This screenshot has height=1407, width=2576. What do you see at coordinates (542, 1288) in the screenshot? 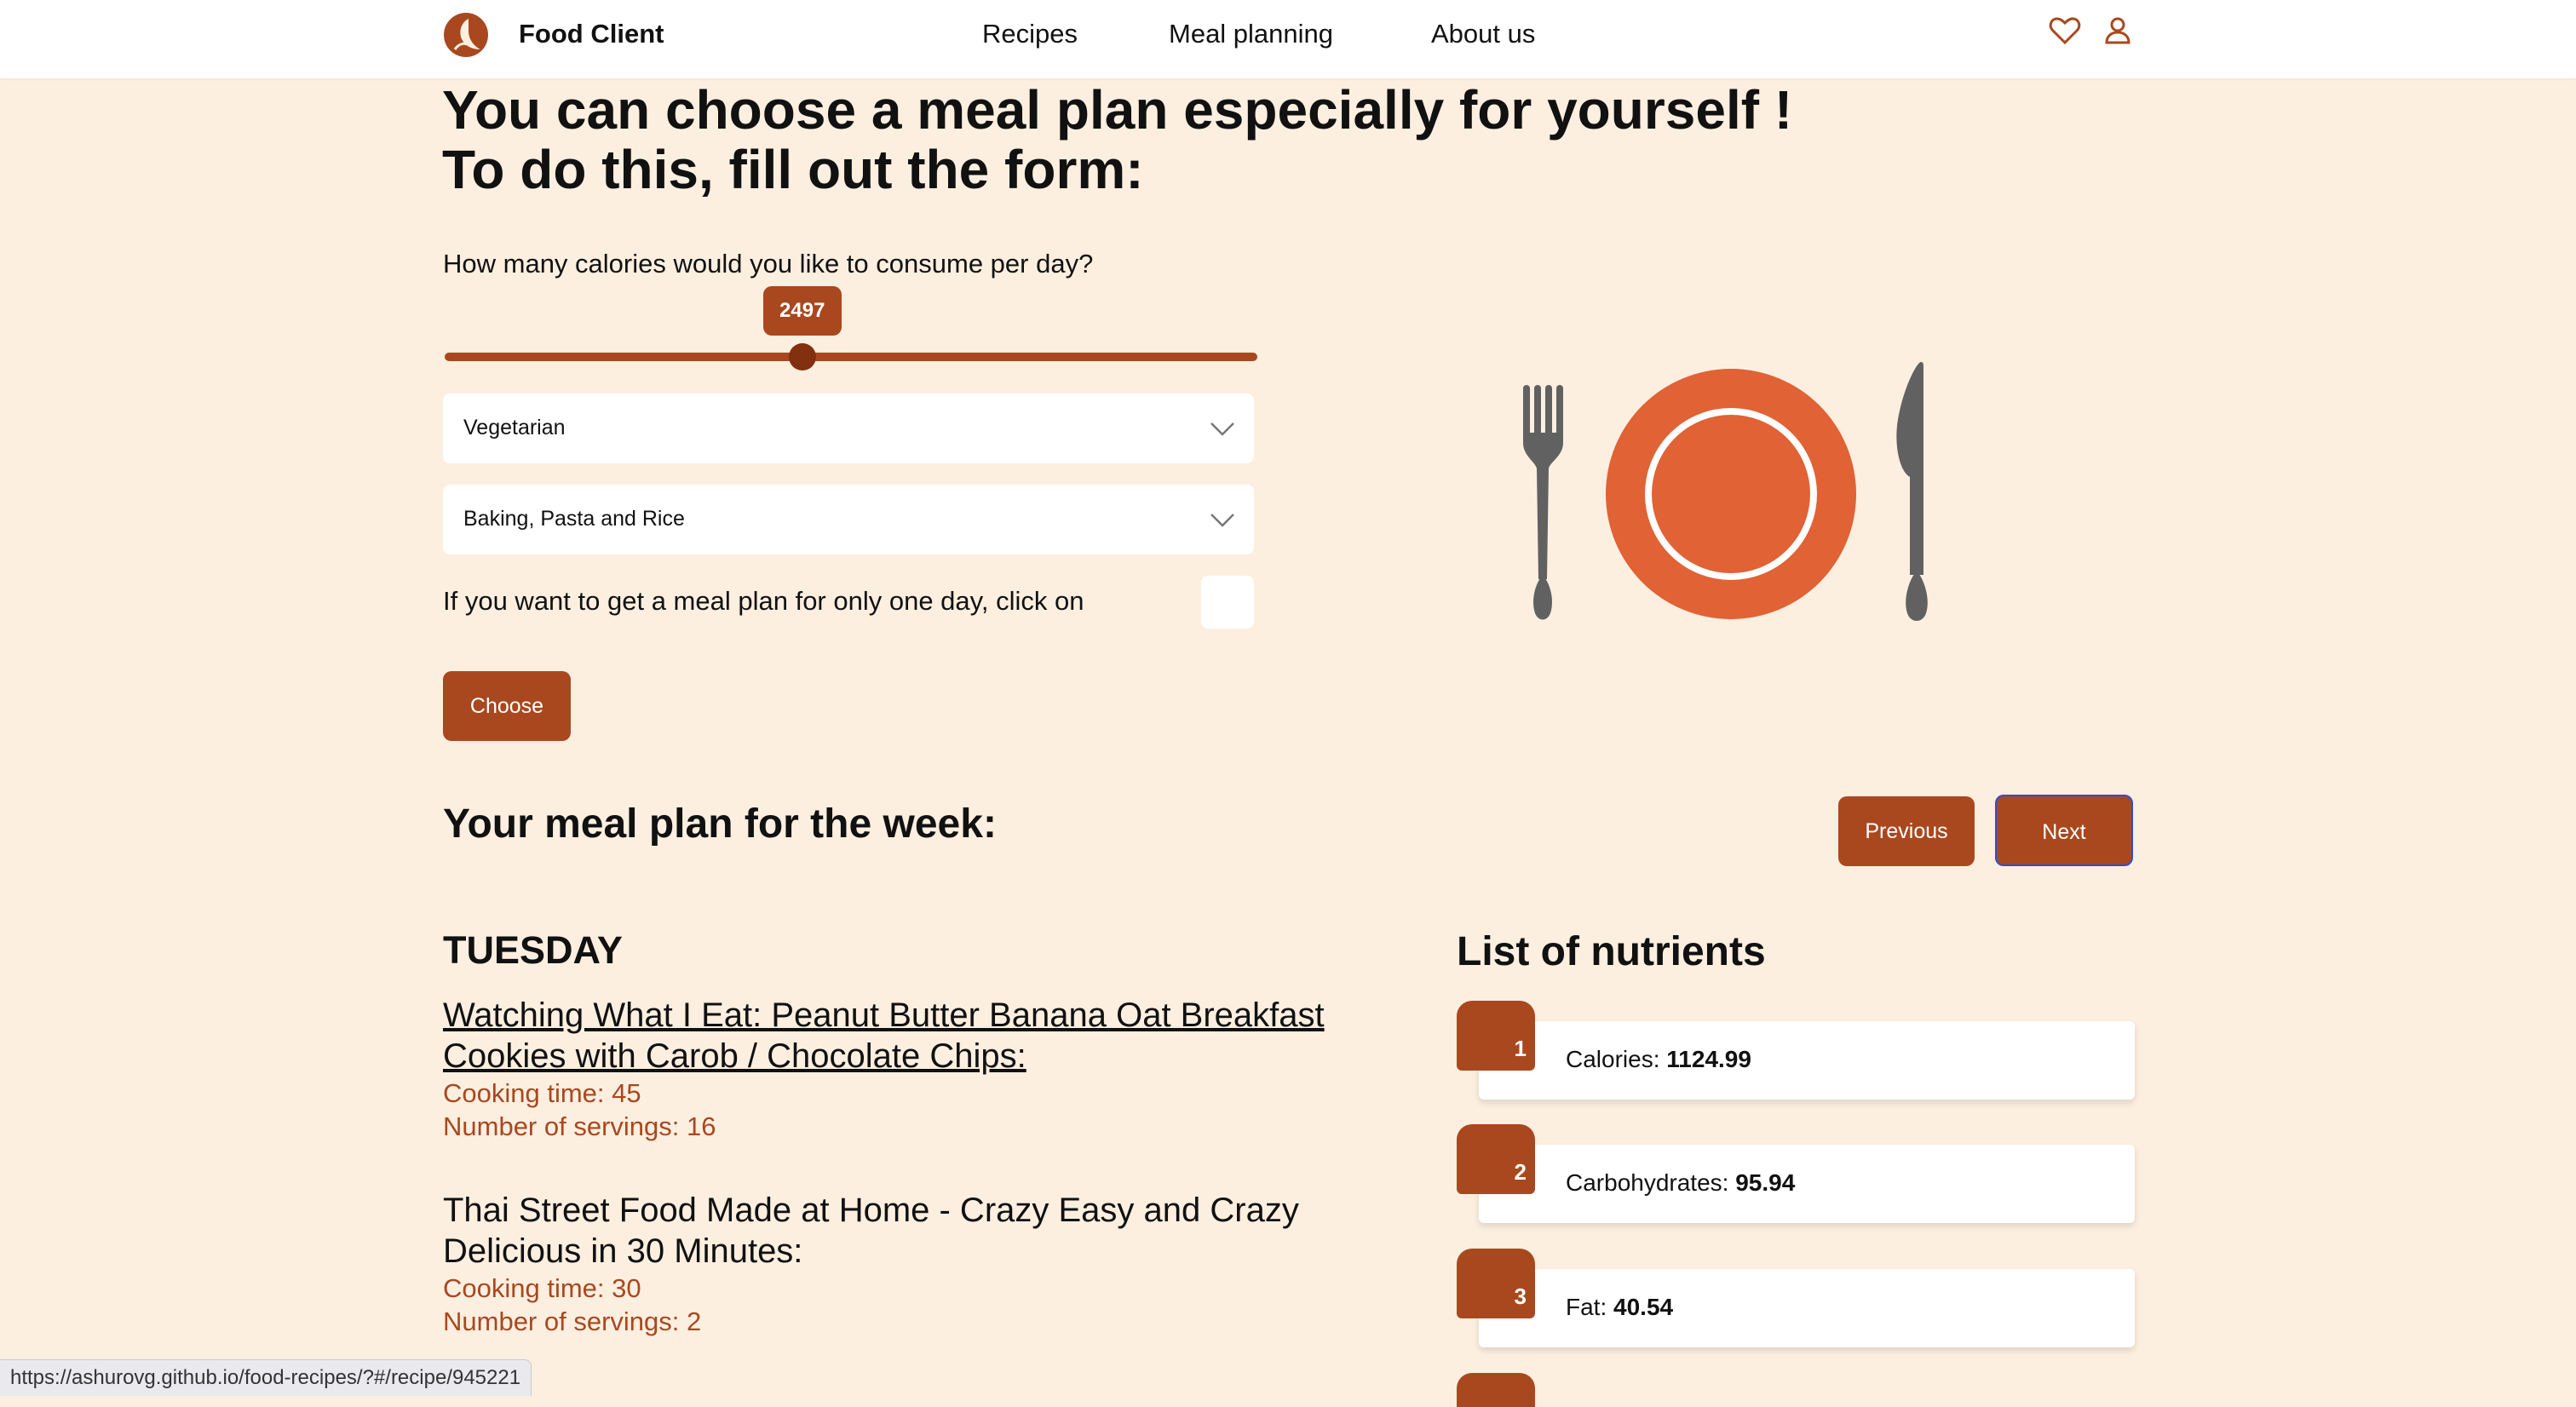
I see `cooking-time: Cooking time: 30` at bounding box center [542, 1288].